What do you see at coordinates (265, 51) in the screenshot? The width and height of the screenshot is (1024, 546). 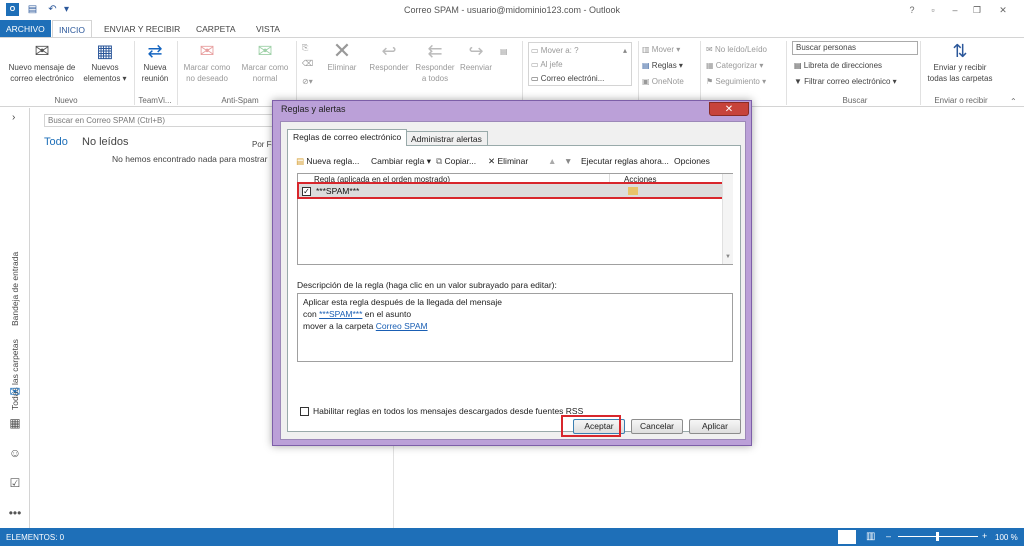 I see `normal-mail-icon: ✉` at bounding box center [265, 51].